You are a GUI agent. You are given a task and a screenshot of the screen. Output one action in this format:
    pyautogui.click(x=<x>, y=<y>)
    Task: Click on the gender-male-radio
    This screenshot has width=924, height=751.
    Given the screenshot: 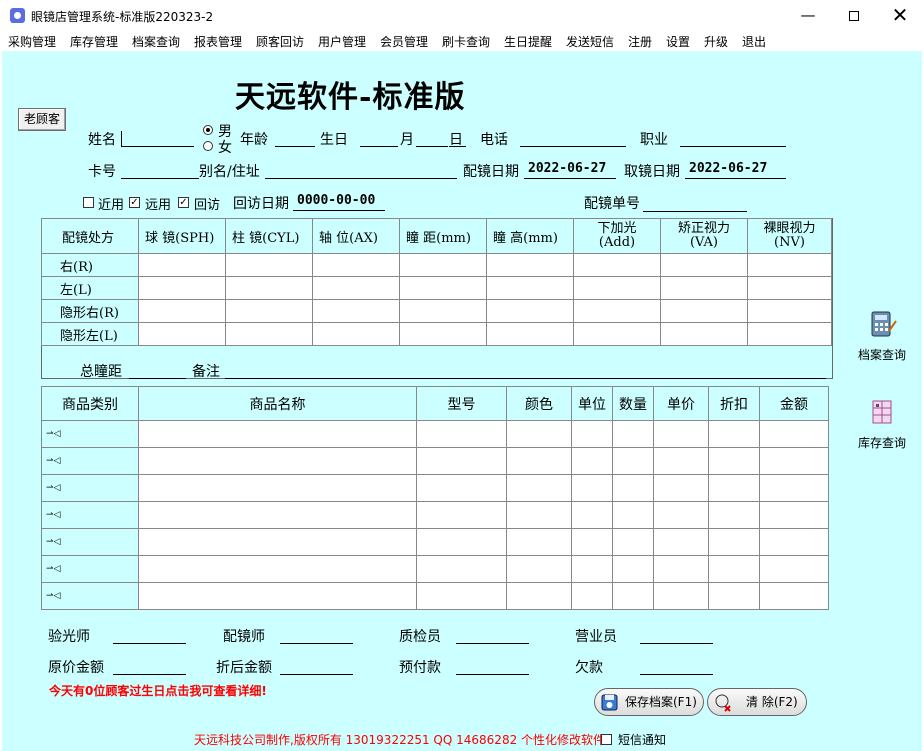 What is the action you would take?
    pyautogui.click(x=208, y=130)
    